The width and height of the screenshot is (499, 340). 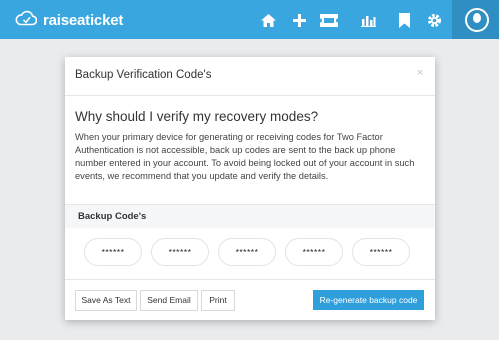 What do you see at coordinates (250, 279) in the screenshot?
I see `footer-divider` at bounding box center [250, 279].